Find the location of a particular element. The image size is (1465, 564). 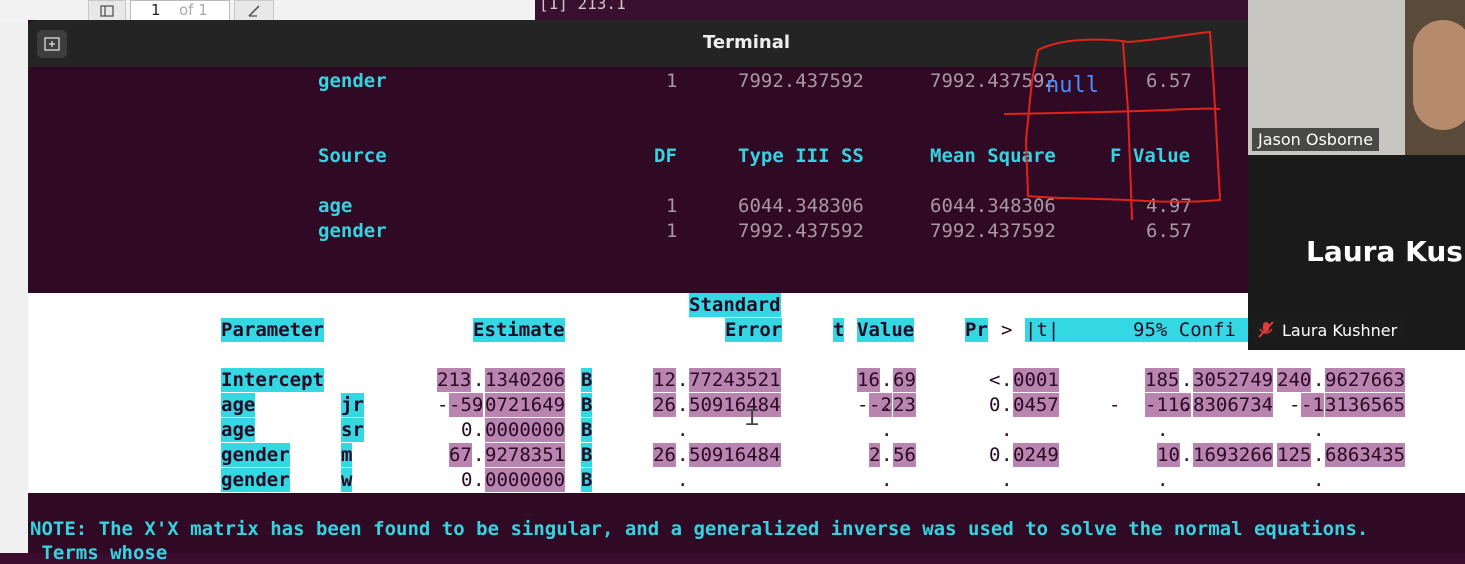

participant-avatar is located at coordinates (1439, 75).